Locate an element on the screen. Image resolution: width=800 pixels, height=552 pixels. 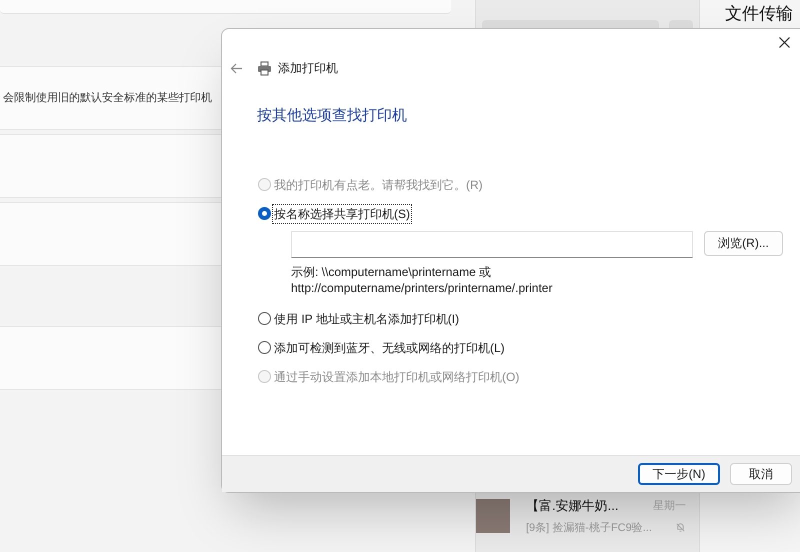
close-icon is located at coordinates (784, 42).